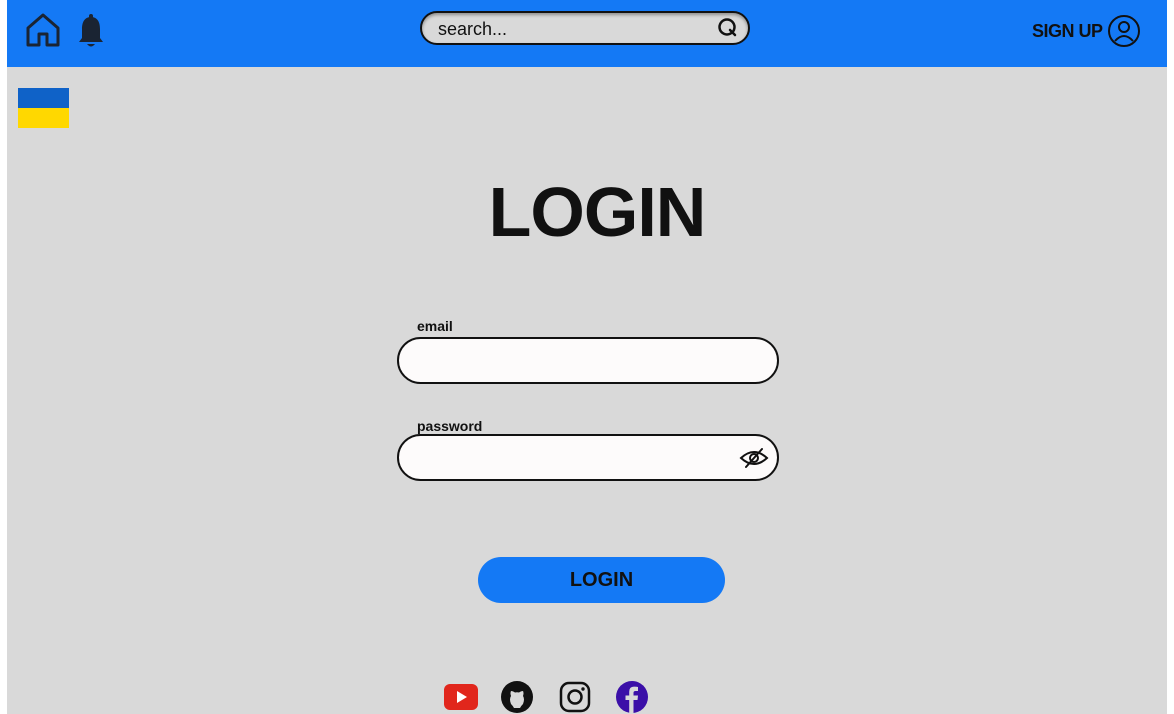 Image resolution: width=1174 pixels, height=714 pixels. What do you see at coordinates (1123, 31) in the screenshot?
I see `user-circle-icon` at bounding box center [1123, 31].